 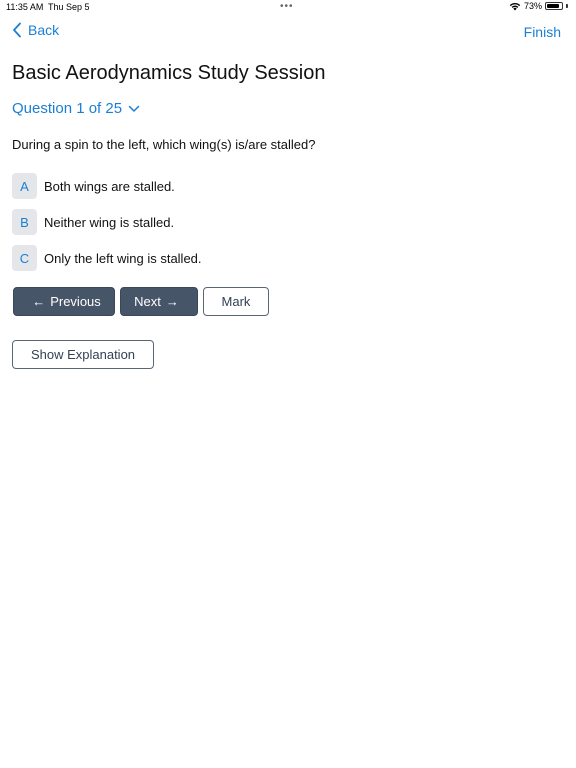 I want to click on arrow-right-icon: →, so click(x=172, y=301).